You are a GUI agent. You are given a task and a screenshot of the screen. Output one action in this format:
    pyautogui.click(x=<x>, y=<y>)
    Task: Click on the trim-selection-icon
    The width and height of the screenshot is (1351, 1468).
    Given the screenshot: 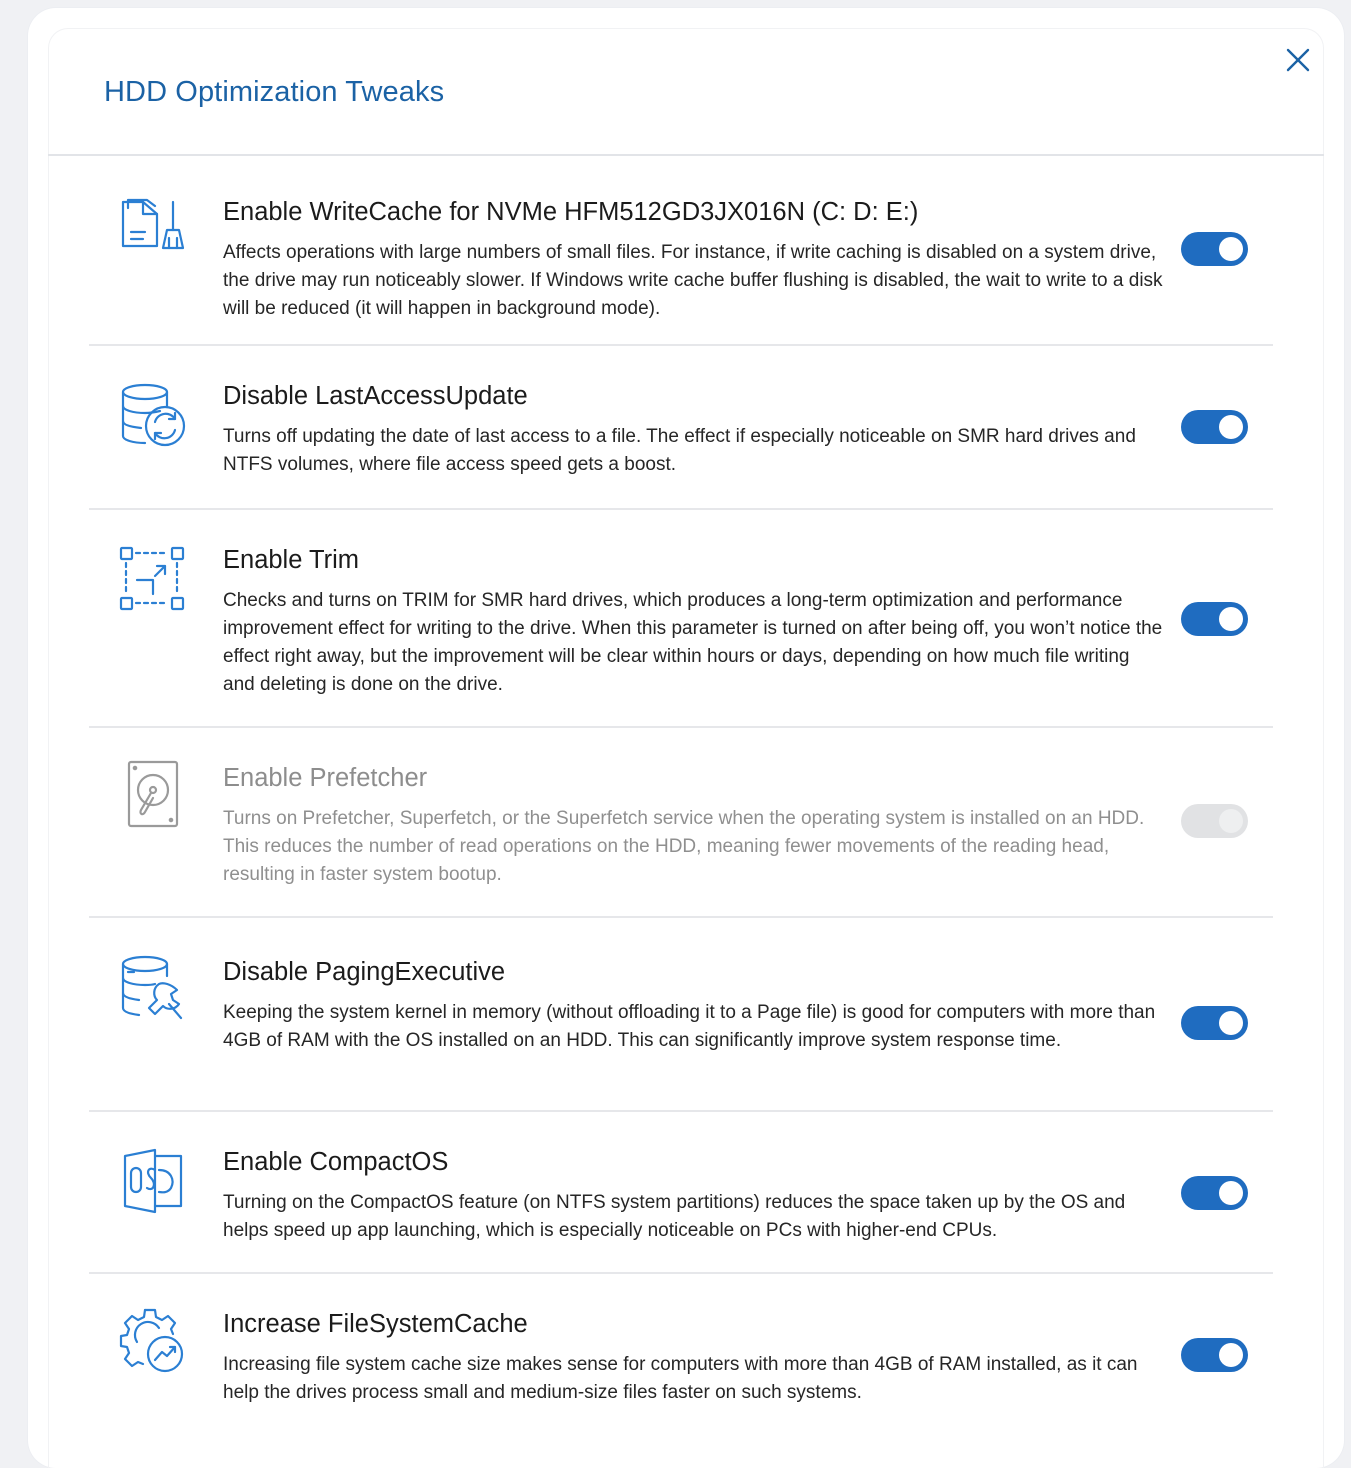 What is the action you would take?
    pyautogui.click(x=154, y=579)
    